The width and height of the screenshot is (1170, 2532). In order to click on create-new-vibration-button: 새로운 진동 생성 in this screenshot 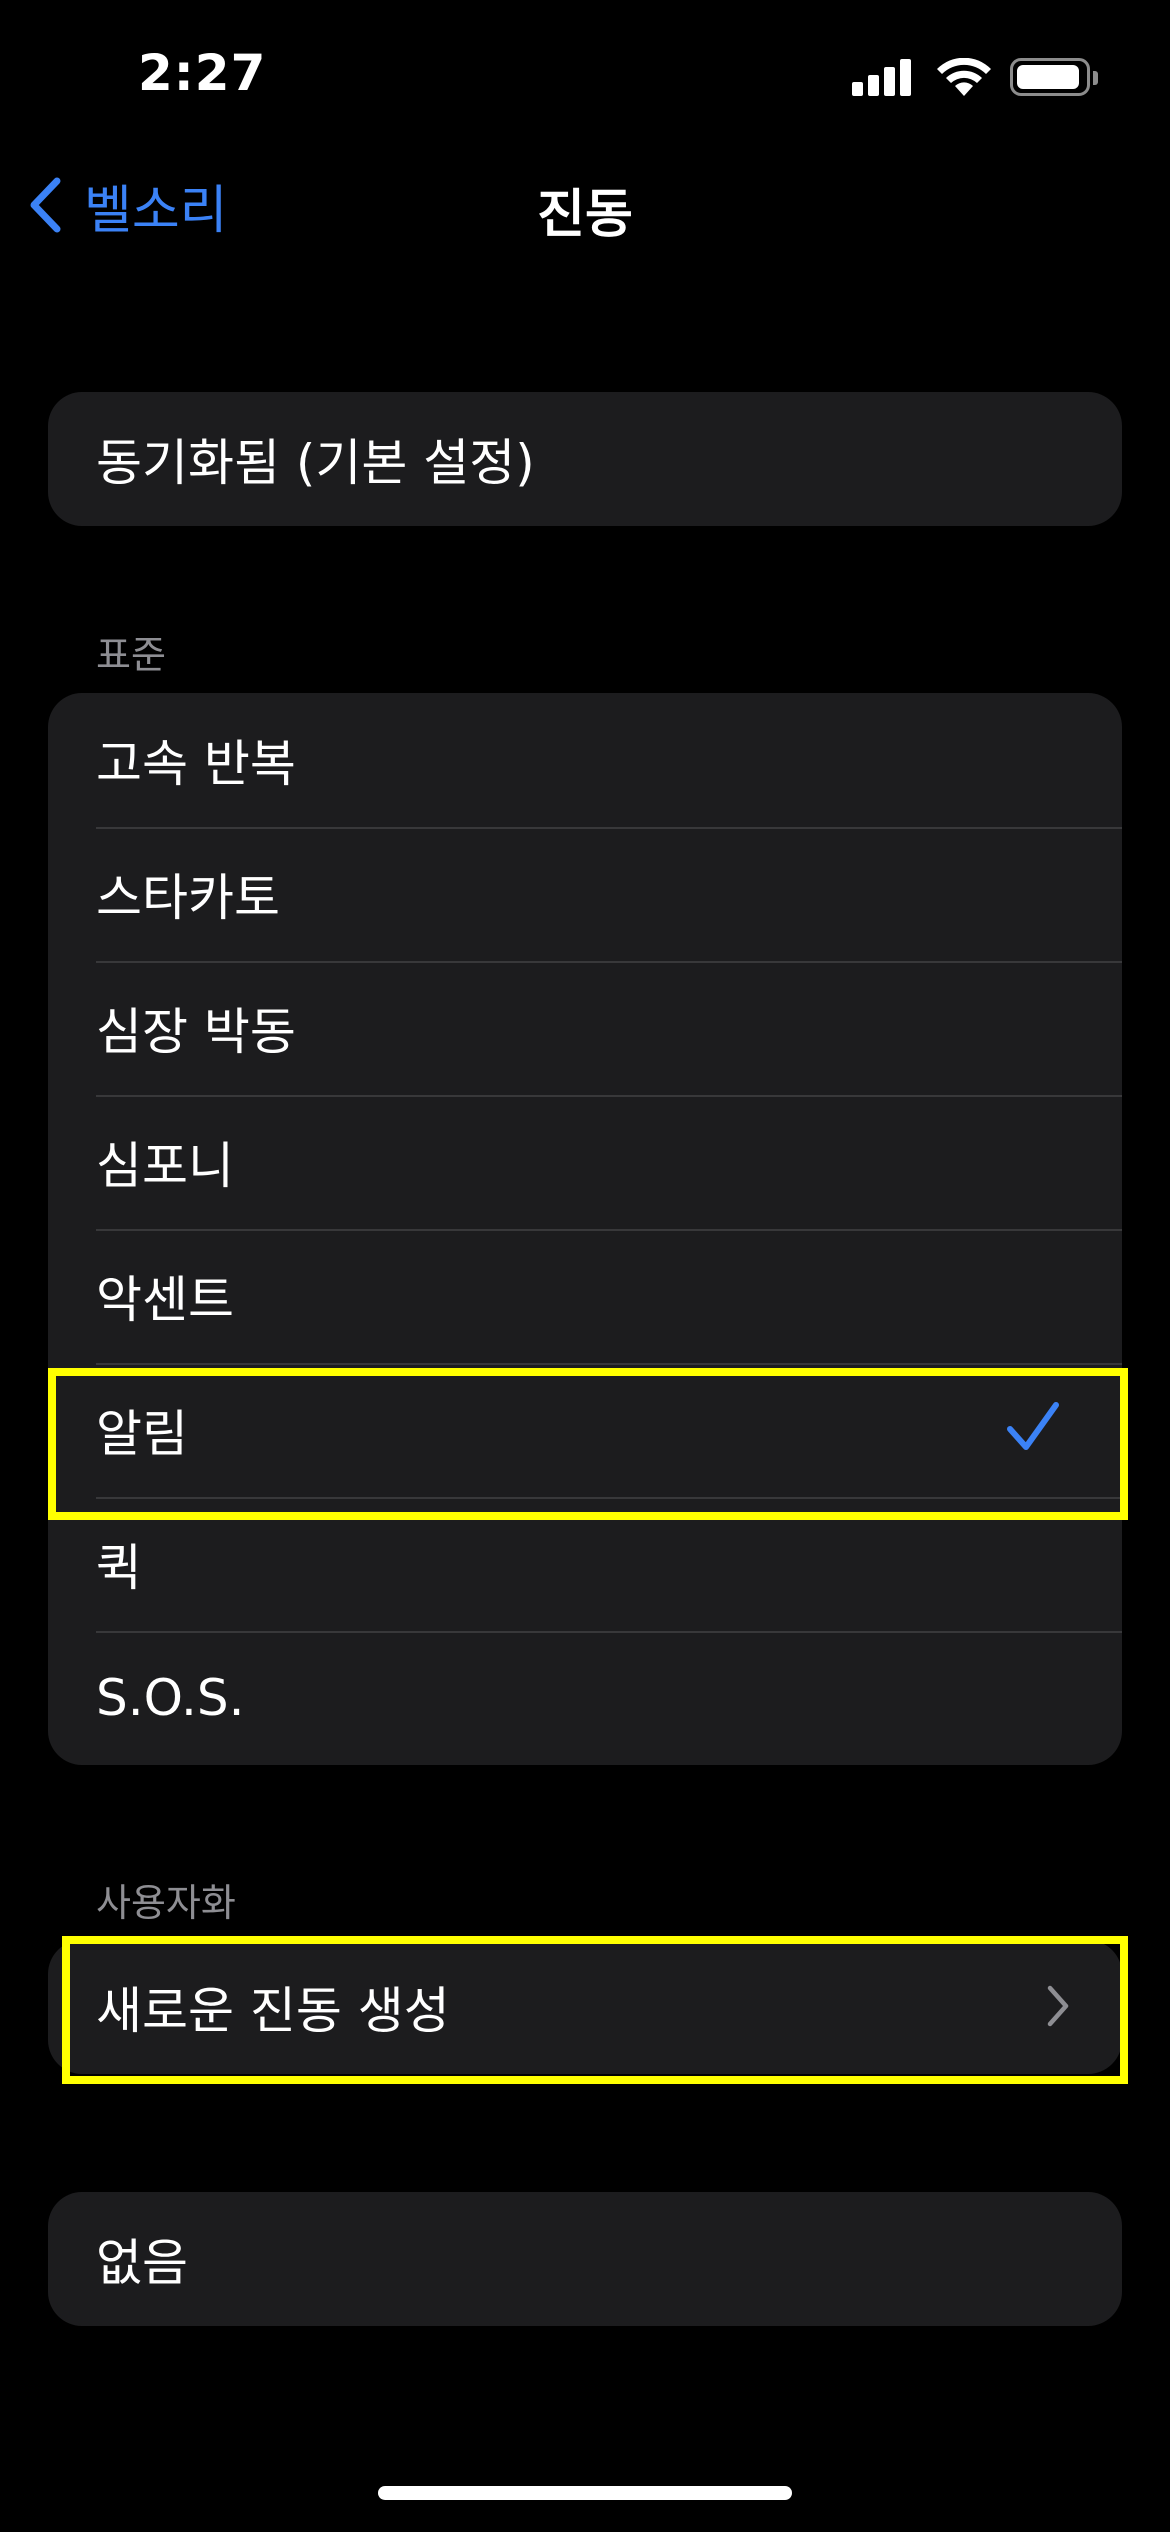, I will do `click(585, 2007)`.